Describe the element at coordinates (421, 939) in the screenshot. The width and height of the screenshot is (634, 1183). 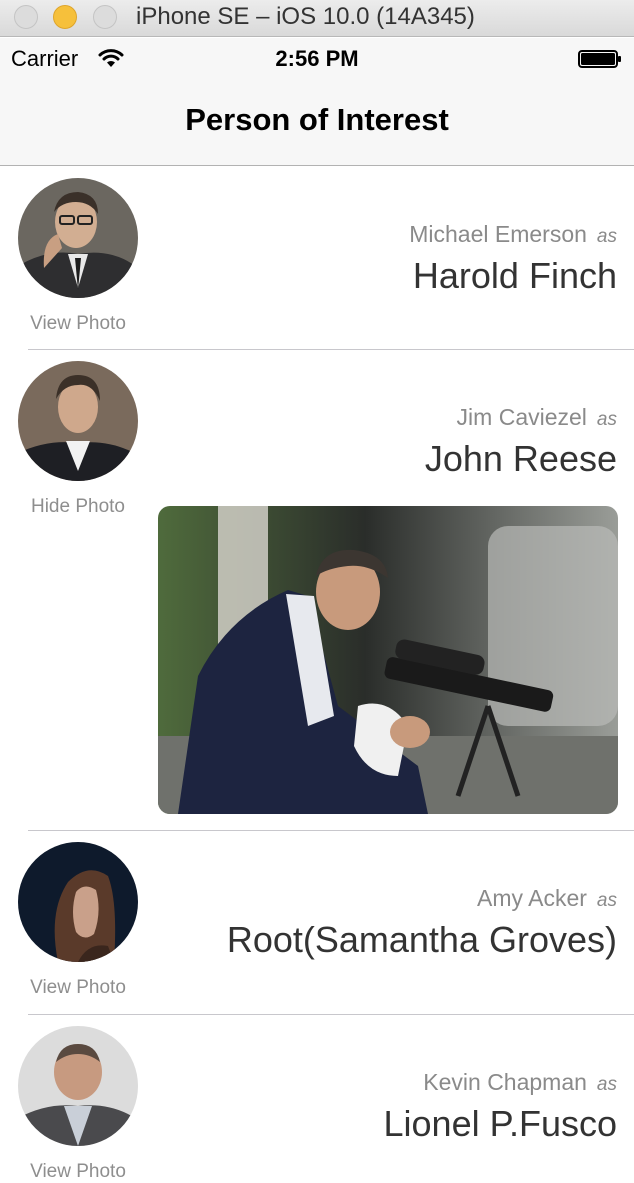
I see `character-name: Root(Samantha Groves)` at that location.